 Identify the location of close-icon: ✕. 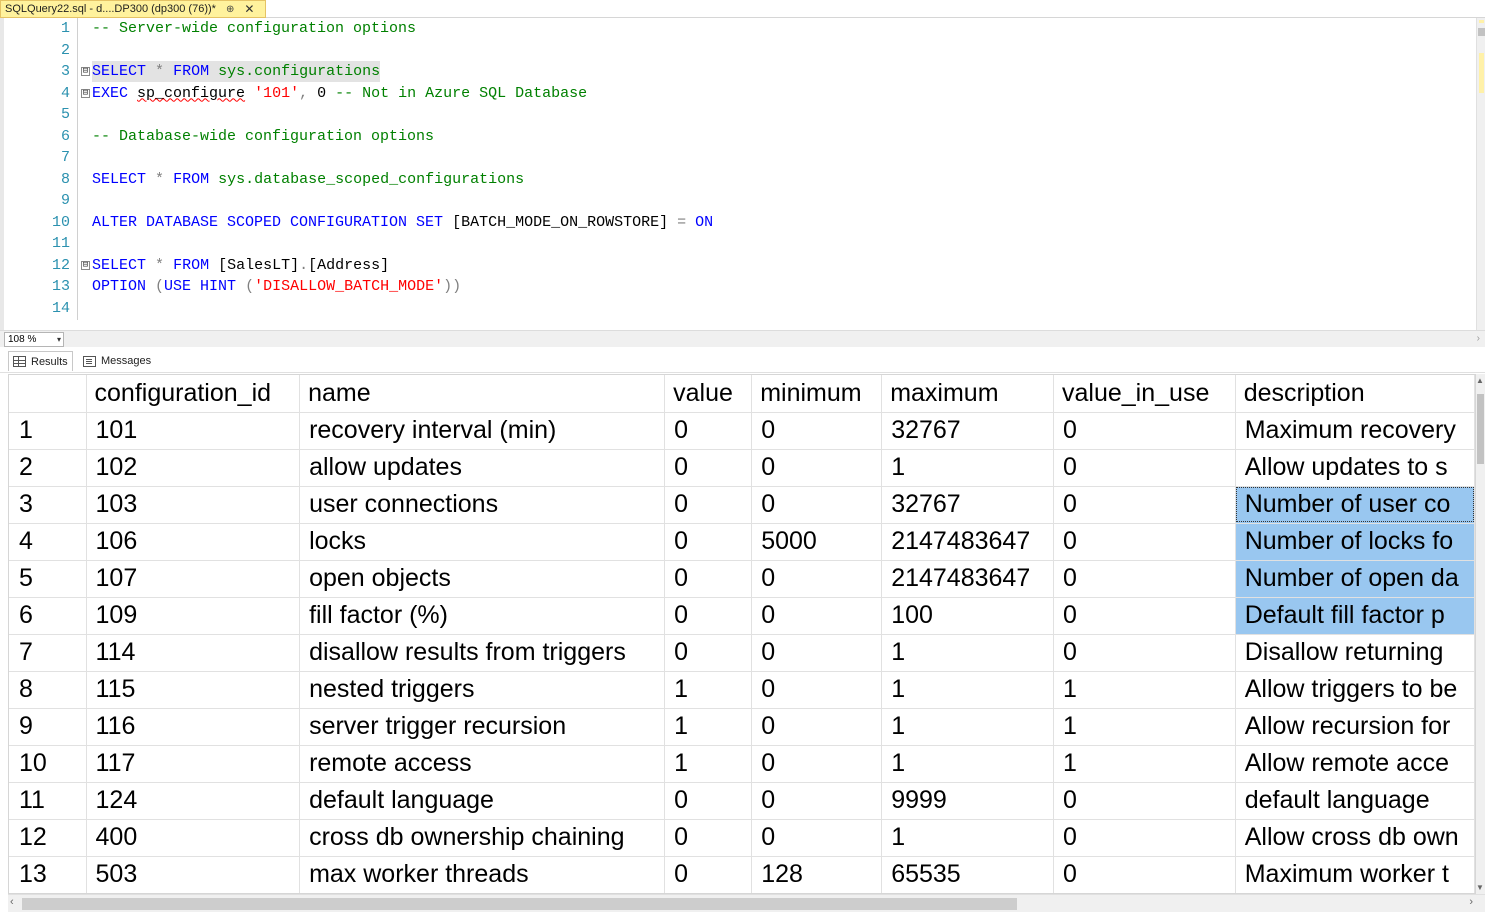
(249, 9).